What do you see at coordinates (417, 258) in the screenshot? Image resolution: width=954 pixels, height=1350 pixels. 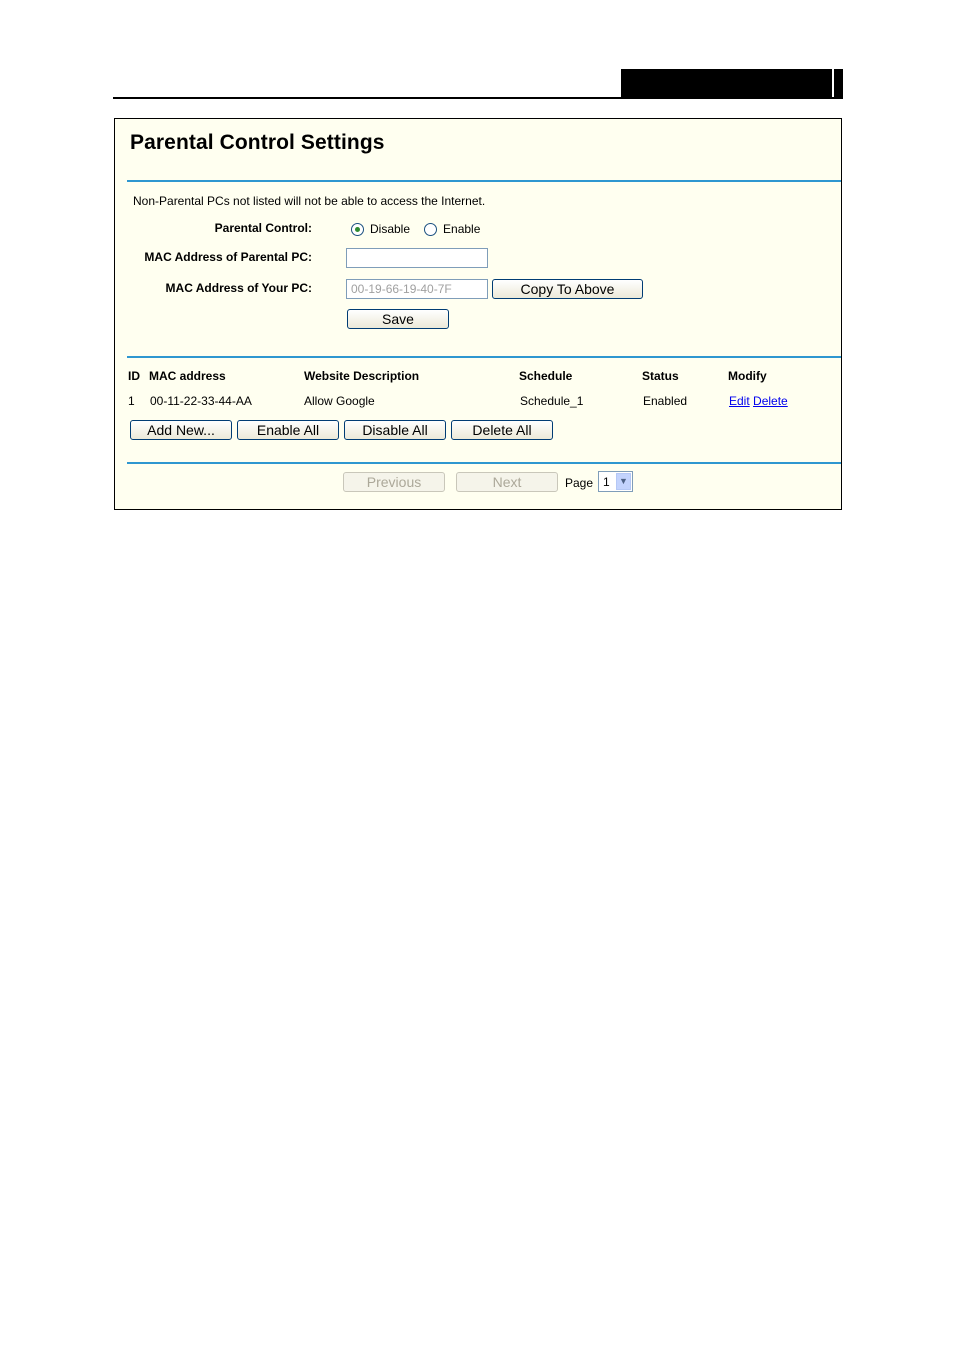 I see `mac-parental-input` at bounding box center [417, 258].